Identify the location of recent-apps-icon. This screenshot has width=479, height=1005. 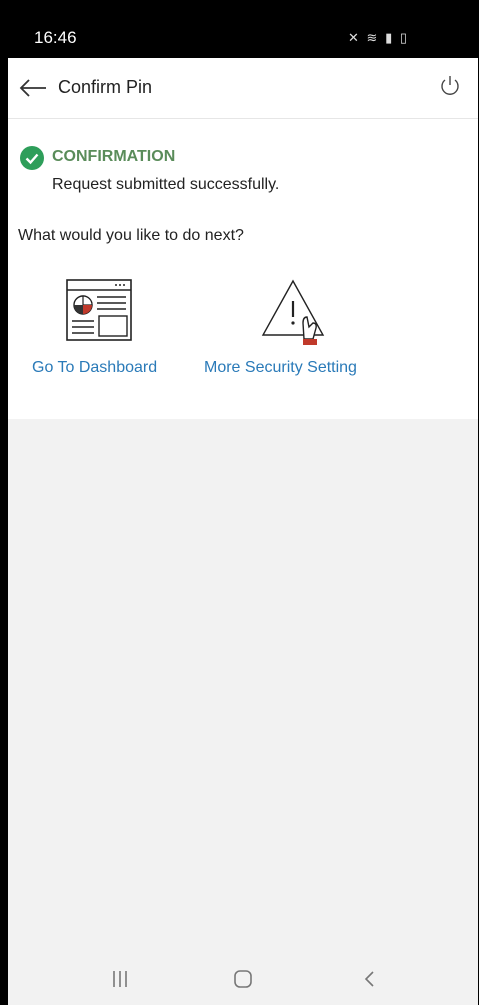
(120, 979).